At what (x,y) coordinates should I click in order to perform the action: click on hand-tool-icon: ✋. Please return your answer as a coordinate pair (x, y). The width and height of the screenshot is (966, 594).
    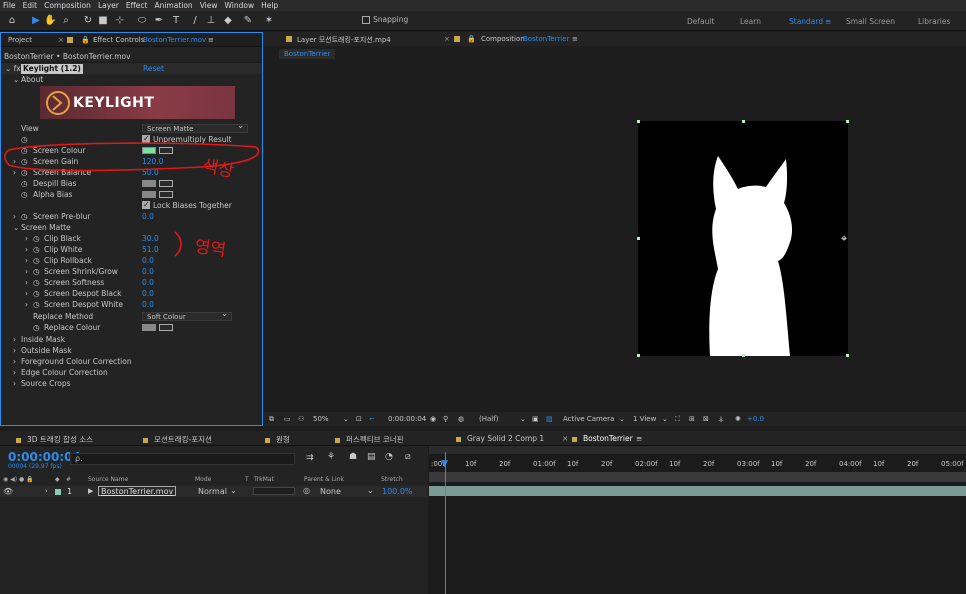
    Looking at the image, I should click on (50, 20).